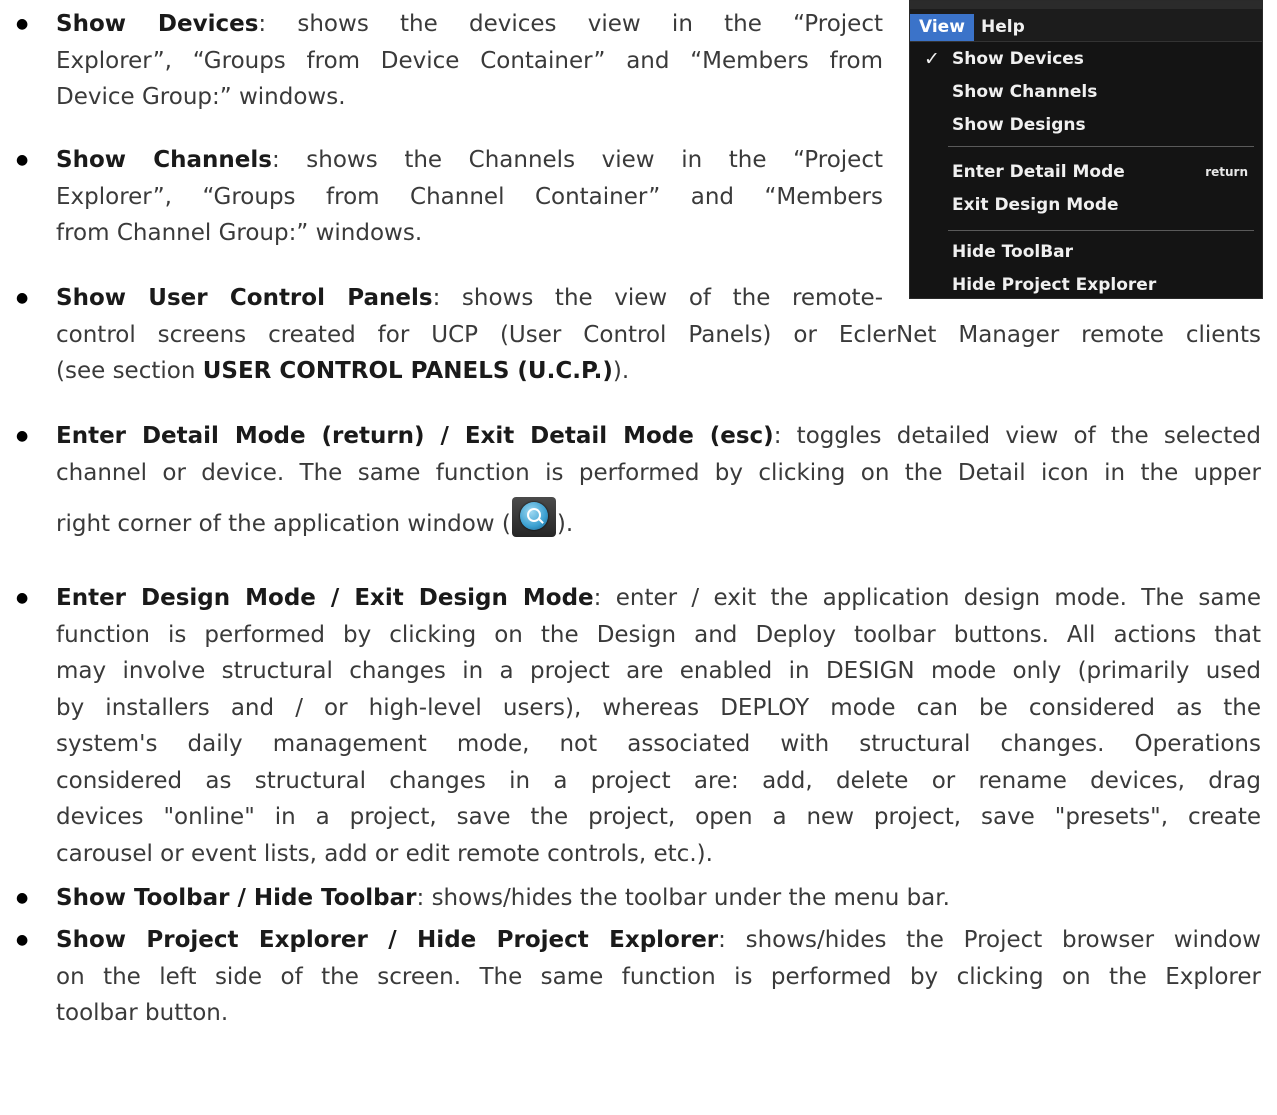 This screenshot has height=1115, width=1277. I want to click on term: Show Devices, so click(157, 24).